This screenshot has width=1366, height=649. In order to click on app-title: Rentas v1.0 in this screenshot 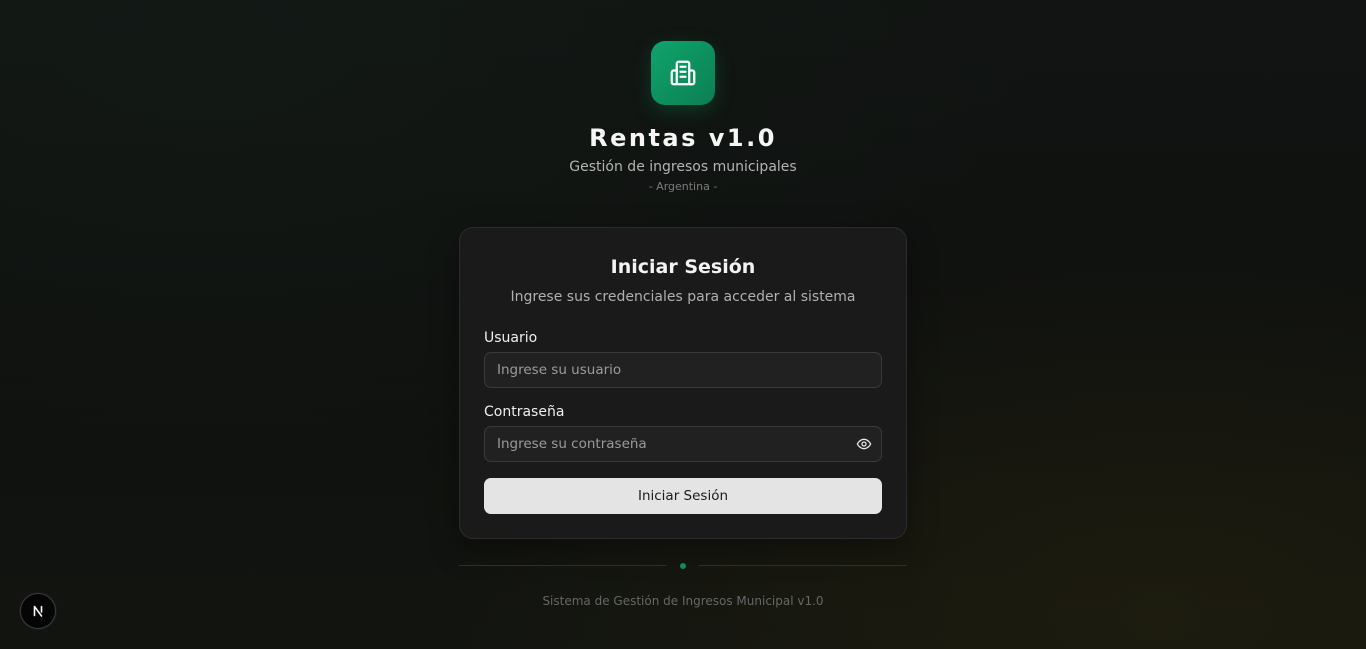, I will do `click(683, 138)`.